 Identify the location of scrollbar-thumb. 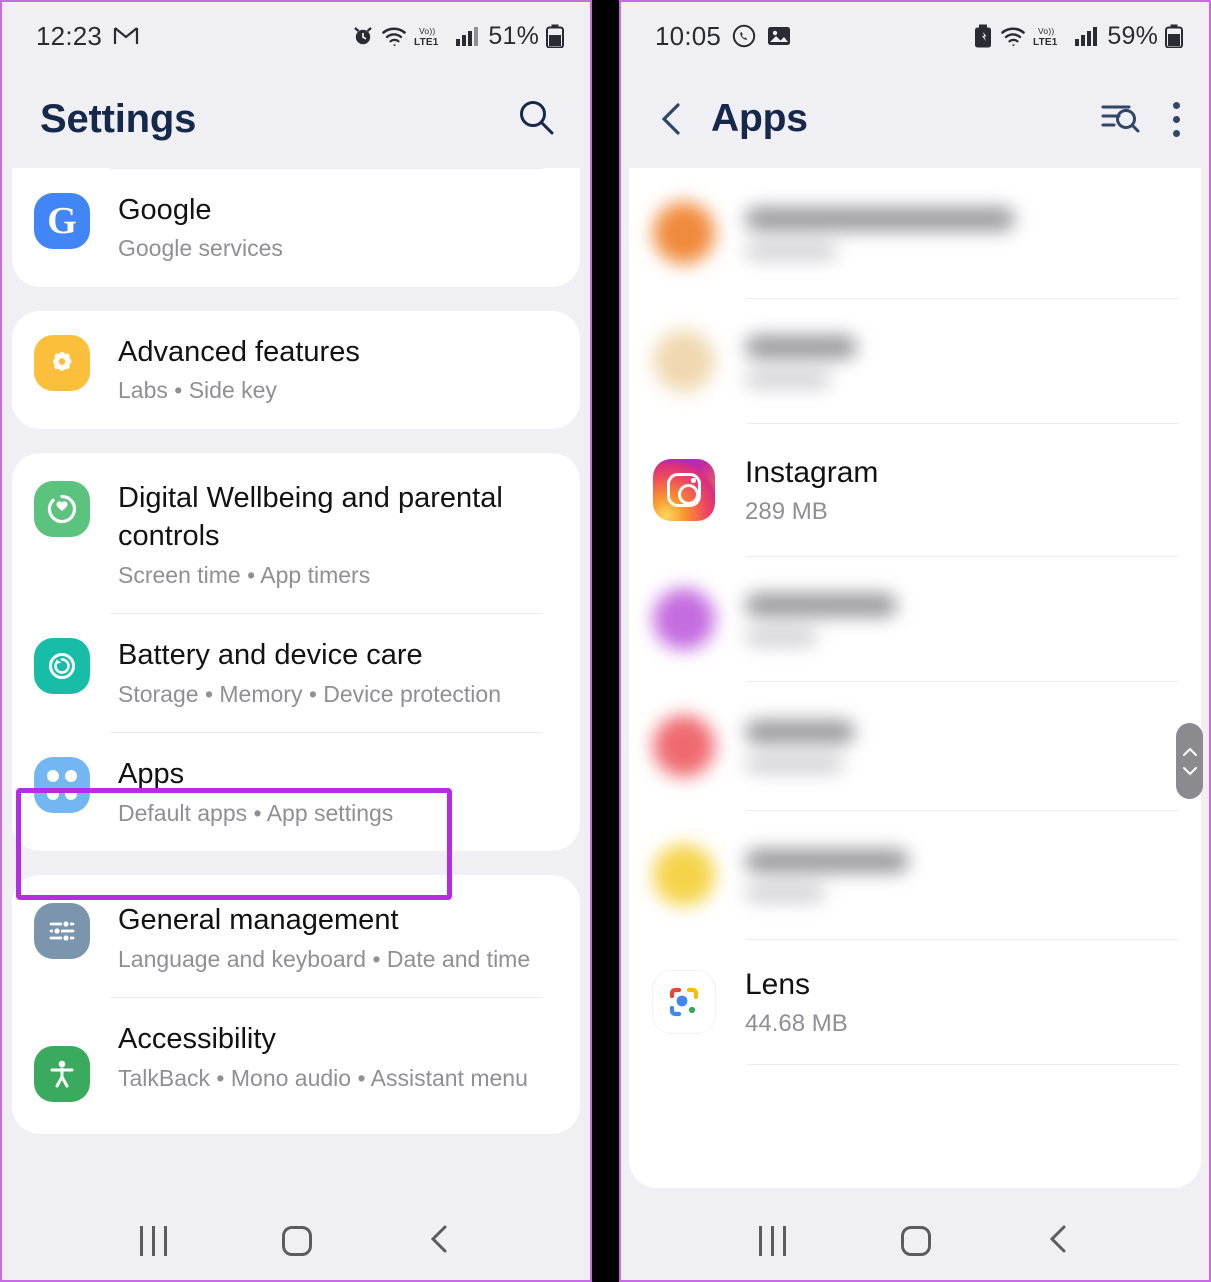
(1189, 761).